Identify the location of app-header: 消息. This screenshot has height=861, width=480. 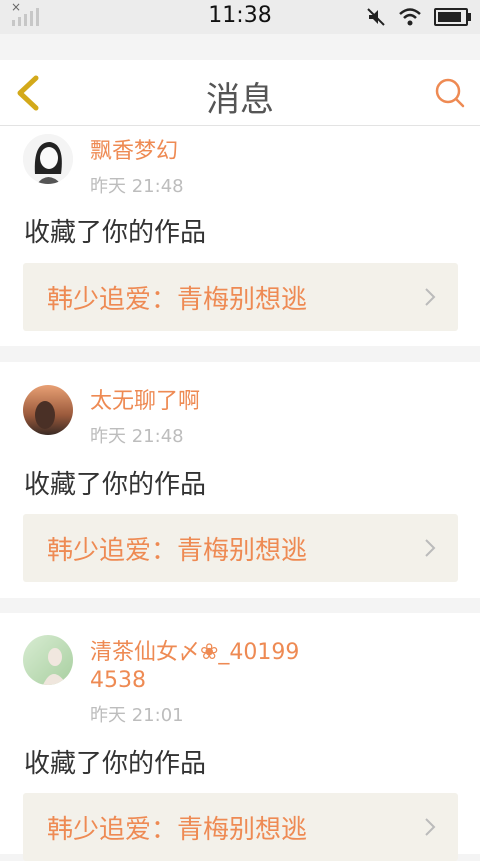
(240, 93).